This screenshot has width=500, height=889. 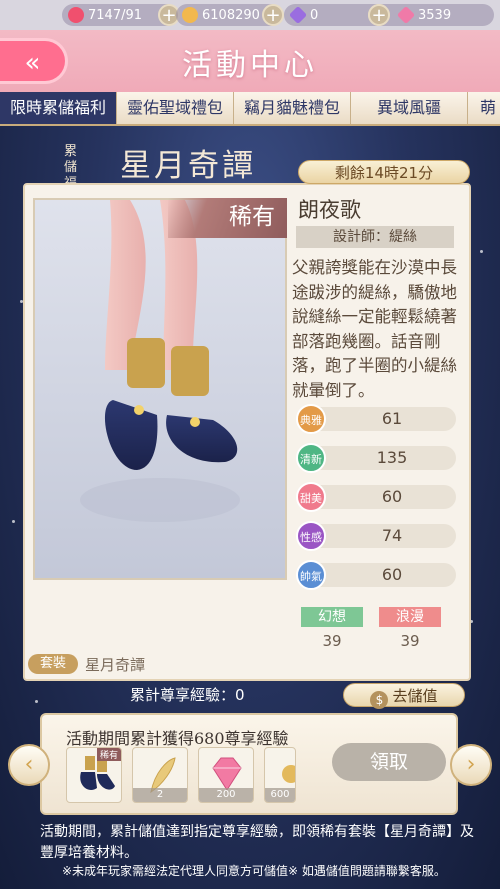 What do you see at coordinates (435, 15) in the screenshot?
I see `resource-value: 3539` at bounding box center [435, 15].